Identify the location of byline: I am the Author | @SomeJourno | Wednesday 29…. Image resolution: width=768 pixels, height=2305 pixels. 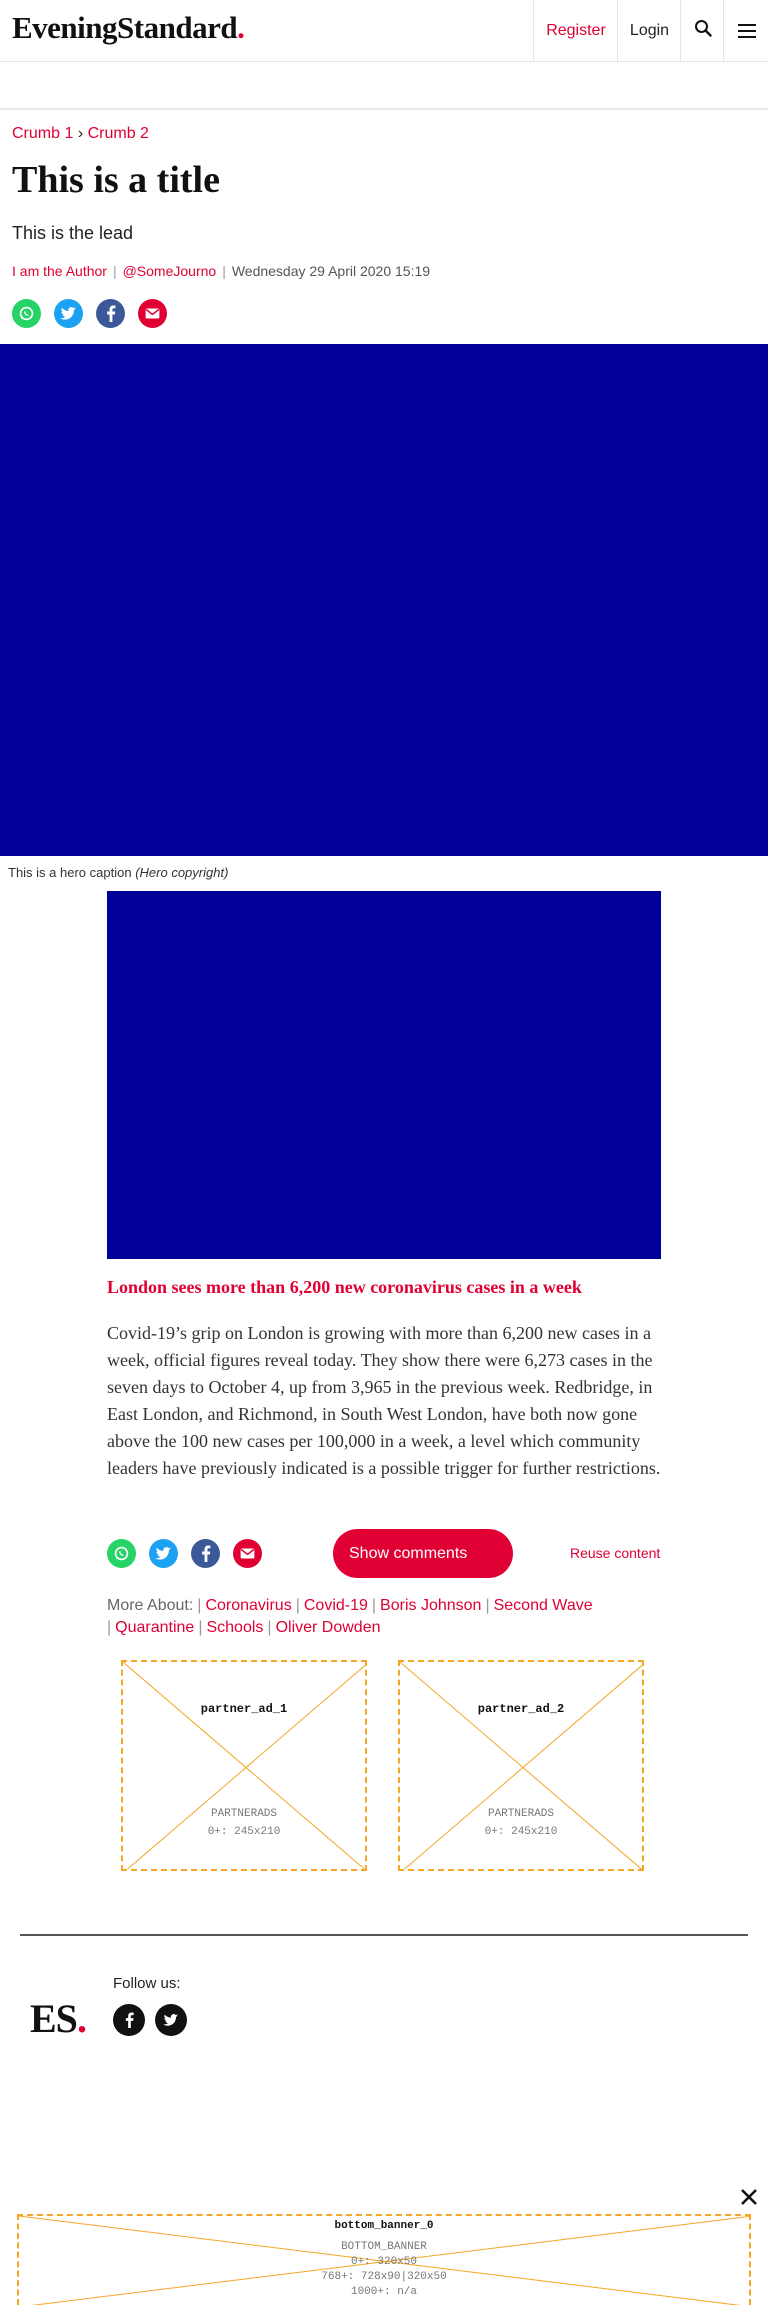
(221, 271).